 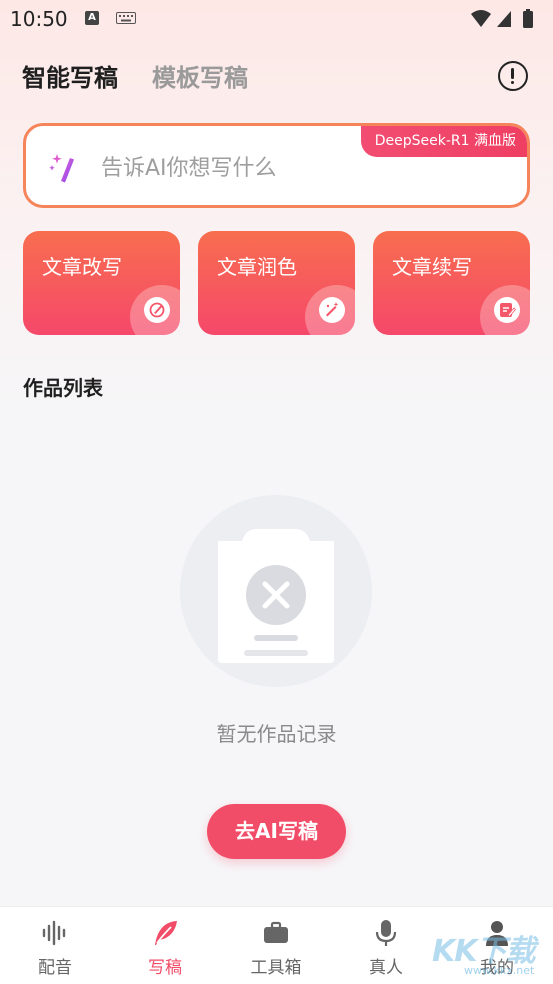 I want to click on continue-card: 文章续写, so click(x=451, y=283).